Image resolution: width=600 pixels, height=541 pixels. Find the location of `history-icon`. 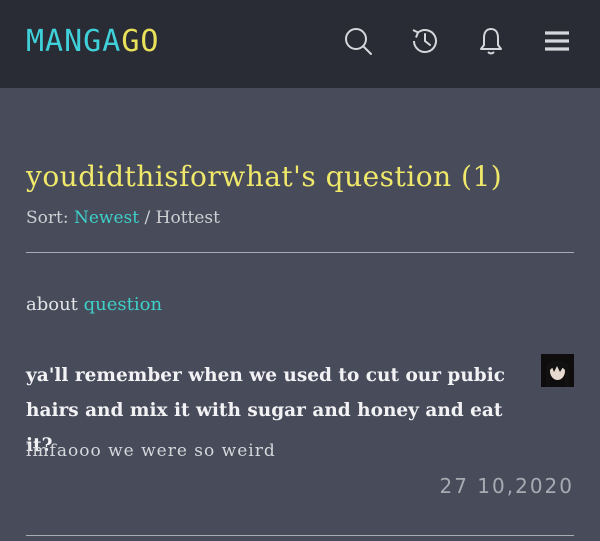

history-icon is located at coordinates (425, 41).